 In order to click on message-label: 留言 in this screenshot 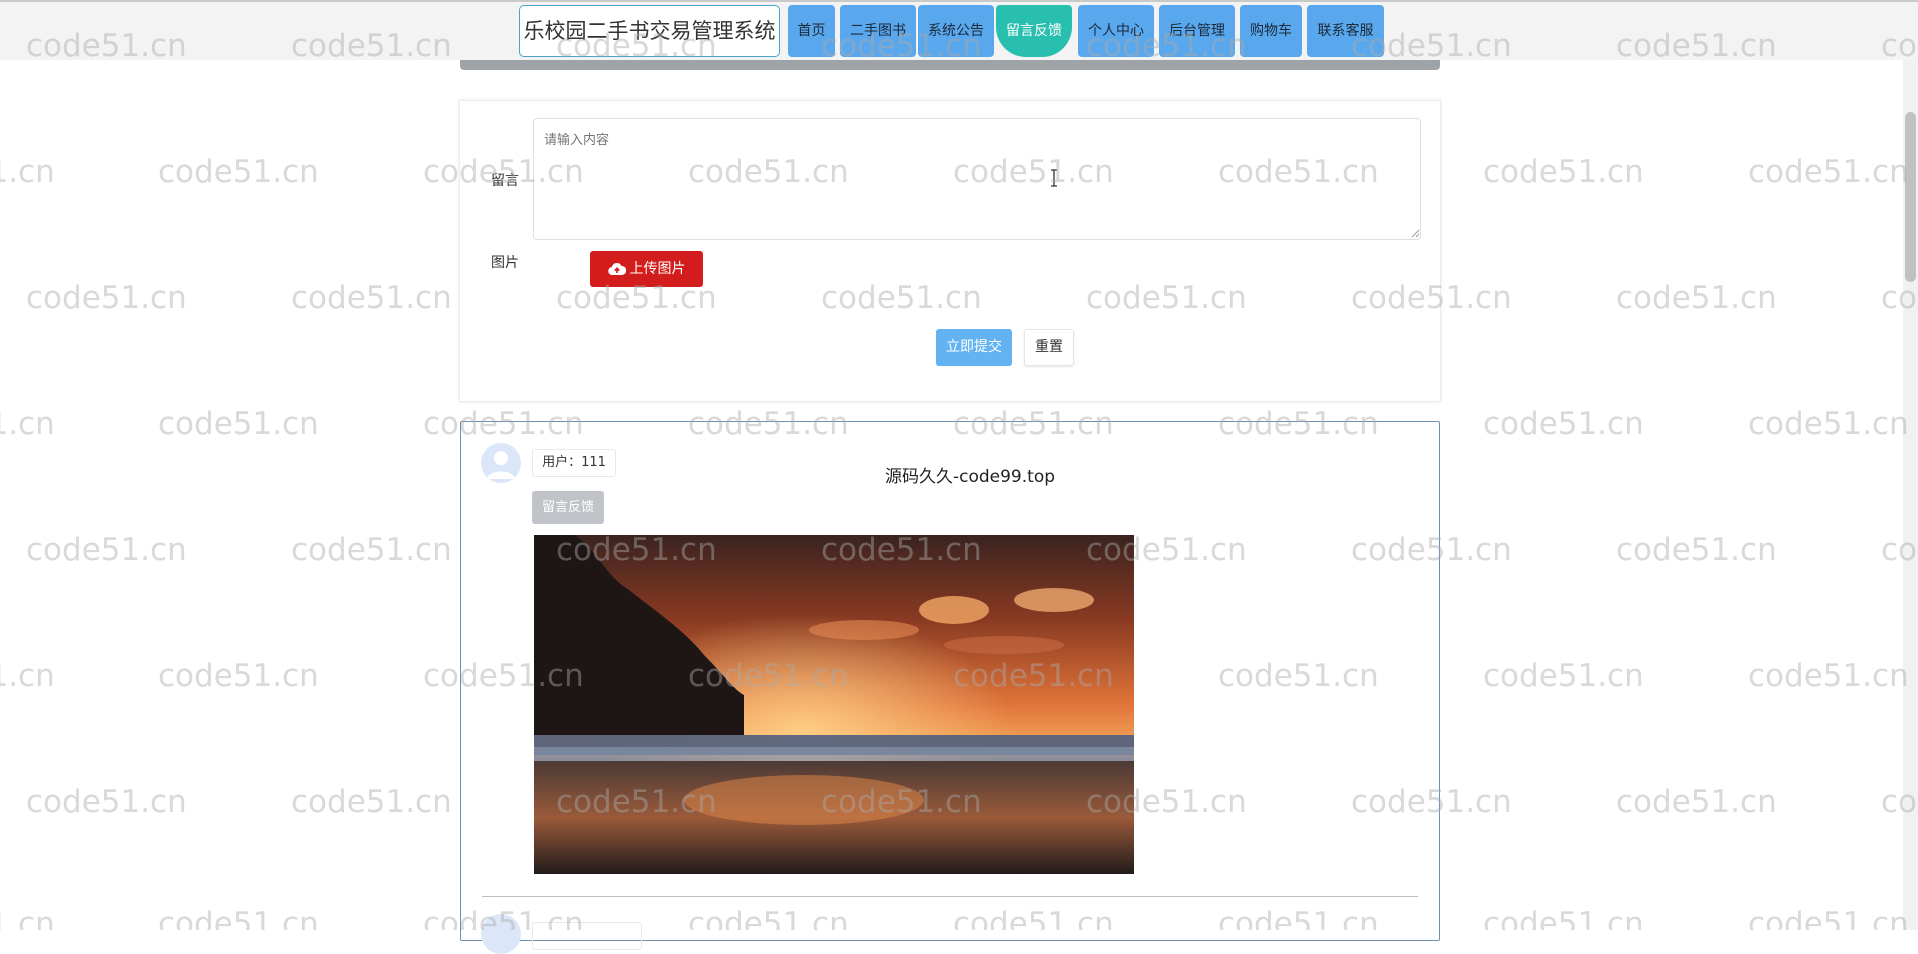, I will do `click(505, 181)`.